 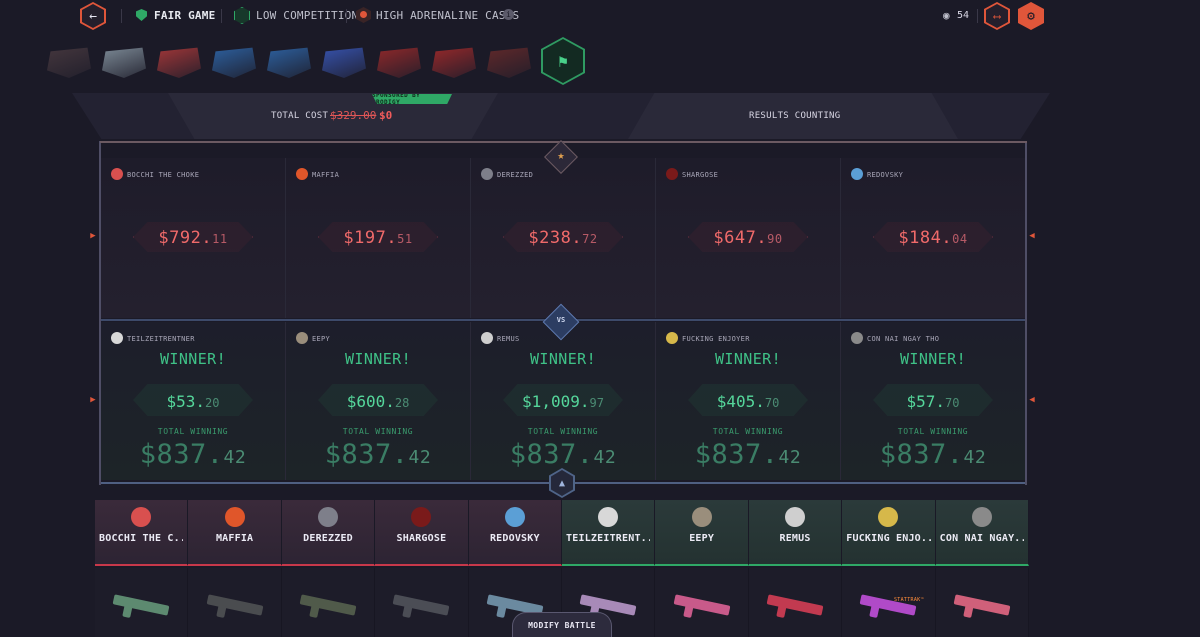 What do you see at coordinates (562, 483) in the screenshot?
I see `emblem-icon: ▲` at bounding box center [562, 483].